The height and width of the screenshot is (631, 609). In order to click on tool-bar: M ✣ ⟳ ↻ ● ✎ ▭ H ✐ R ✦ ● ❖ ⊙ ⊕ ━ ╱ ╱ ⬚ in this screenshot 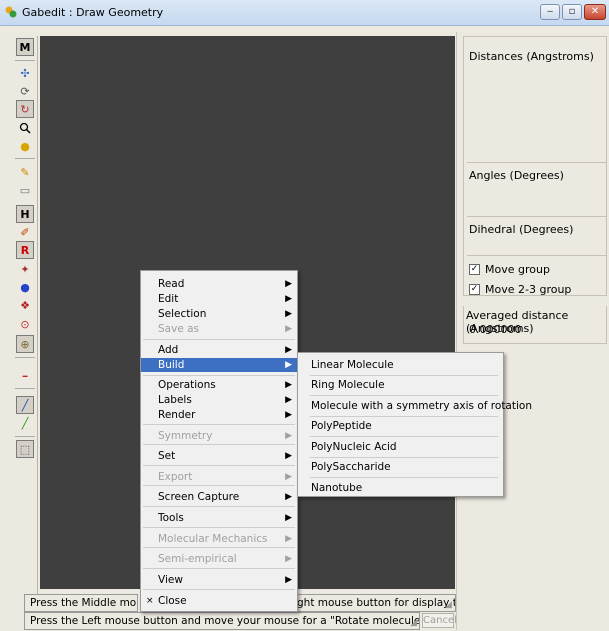, I will do `click(25, 327)`.